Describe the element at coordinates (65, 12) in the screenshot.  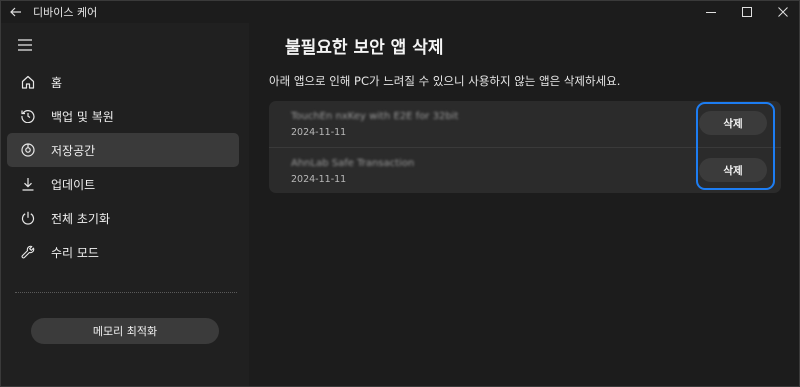
I see `window-title: 디바이스 케어` at that location.